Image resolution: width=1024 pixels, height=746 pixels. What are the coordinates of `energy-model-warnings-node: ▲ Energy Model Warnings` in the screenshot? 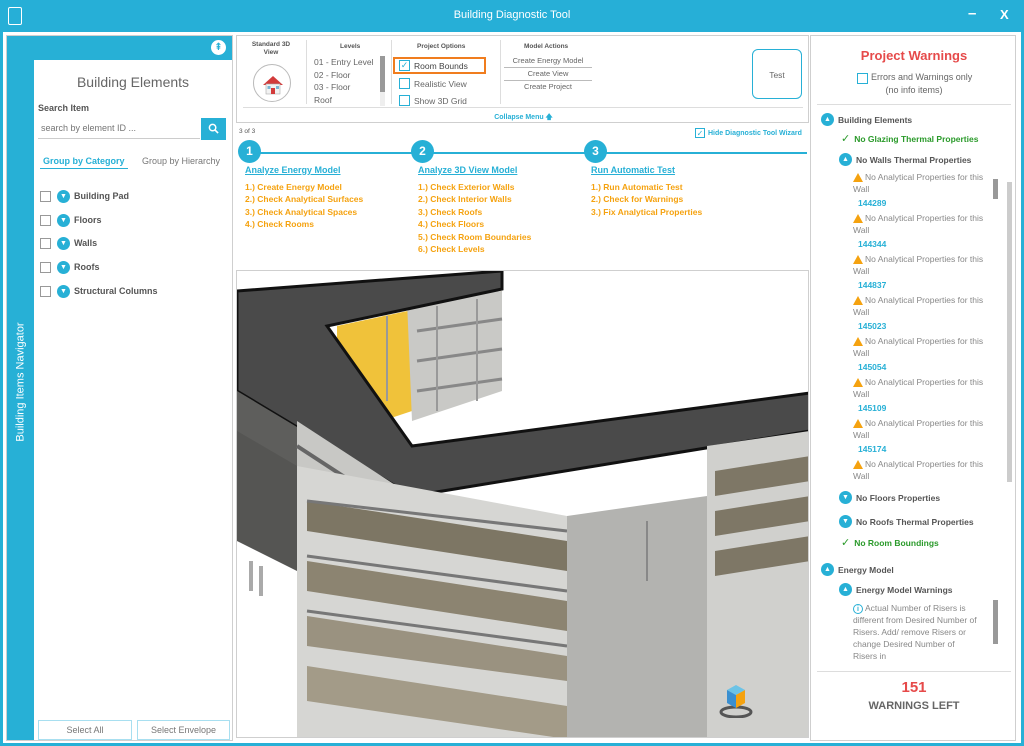 It's located at (896, 589).